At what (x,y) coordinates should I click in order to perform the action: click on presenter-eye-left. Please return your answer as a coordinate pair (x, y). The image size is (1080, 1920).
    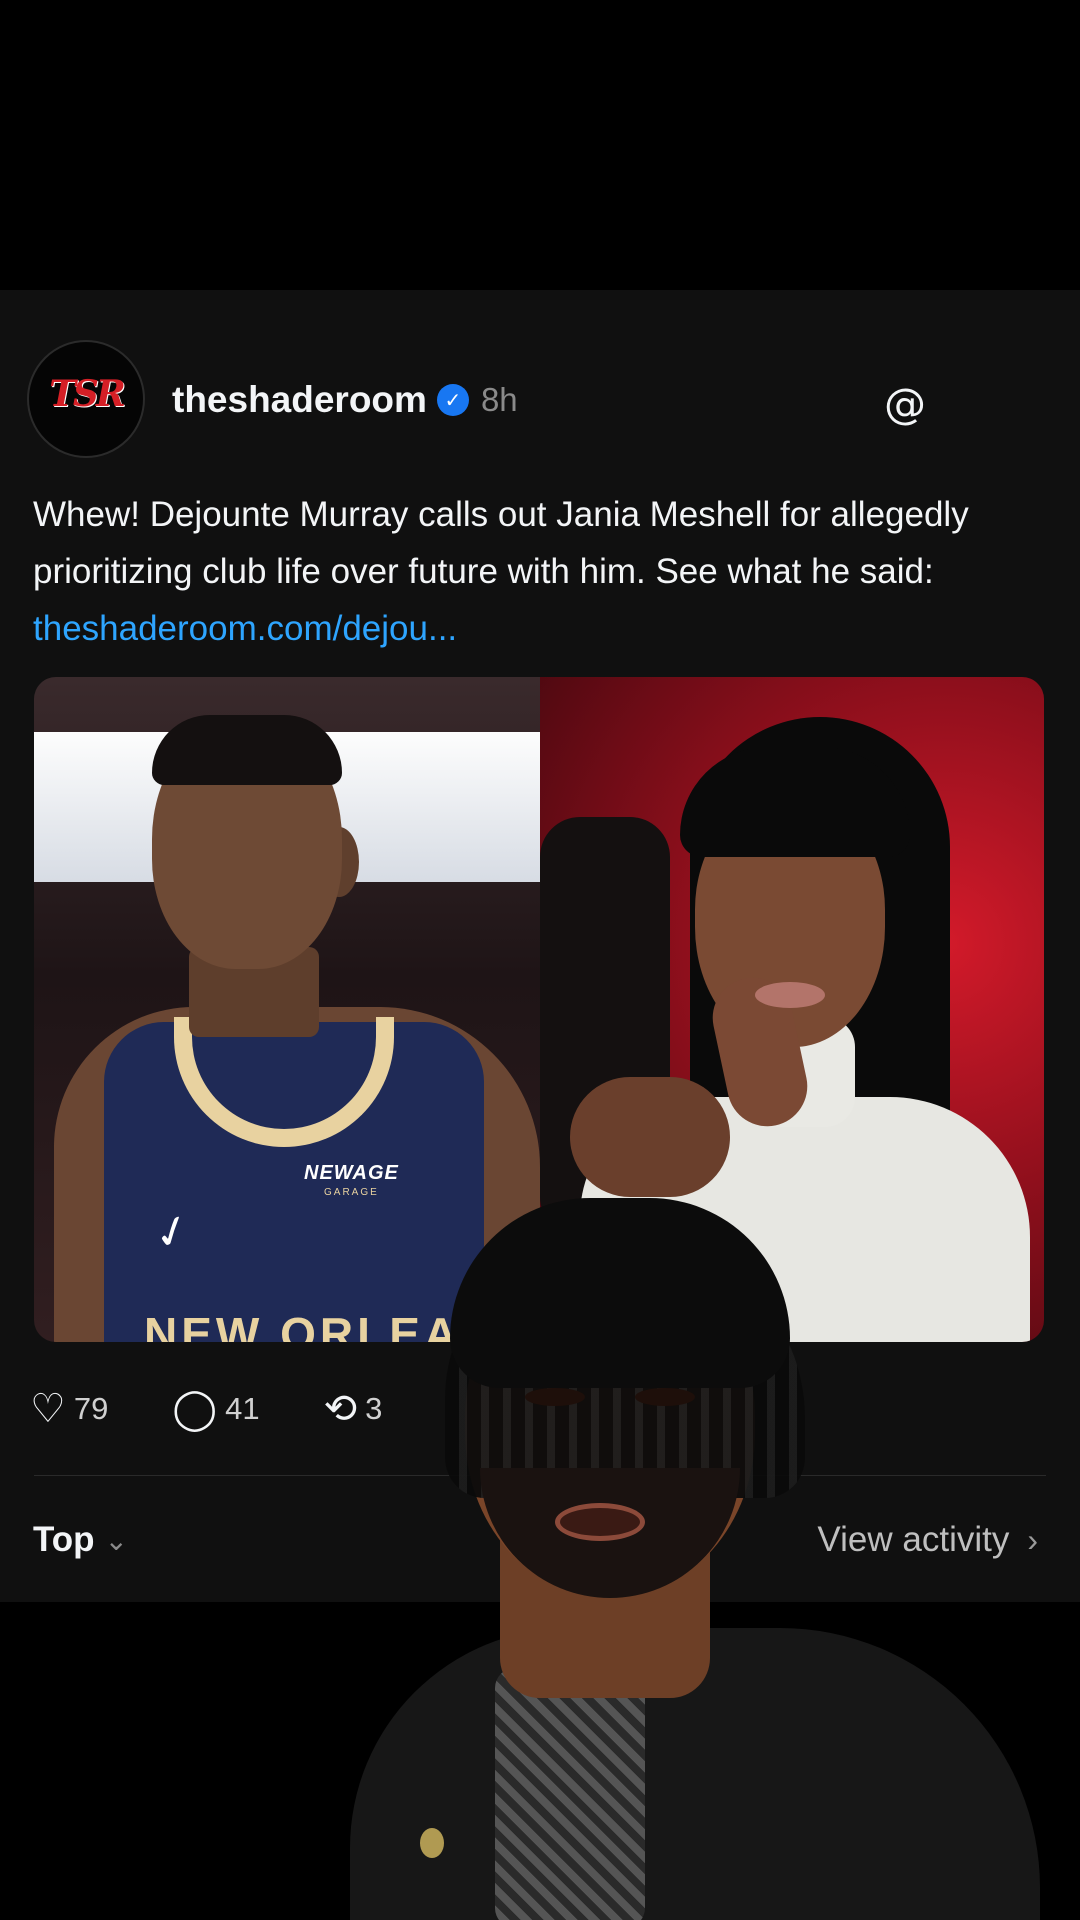
    Looking at the image, I should click on (555, 1397).